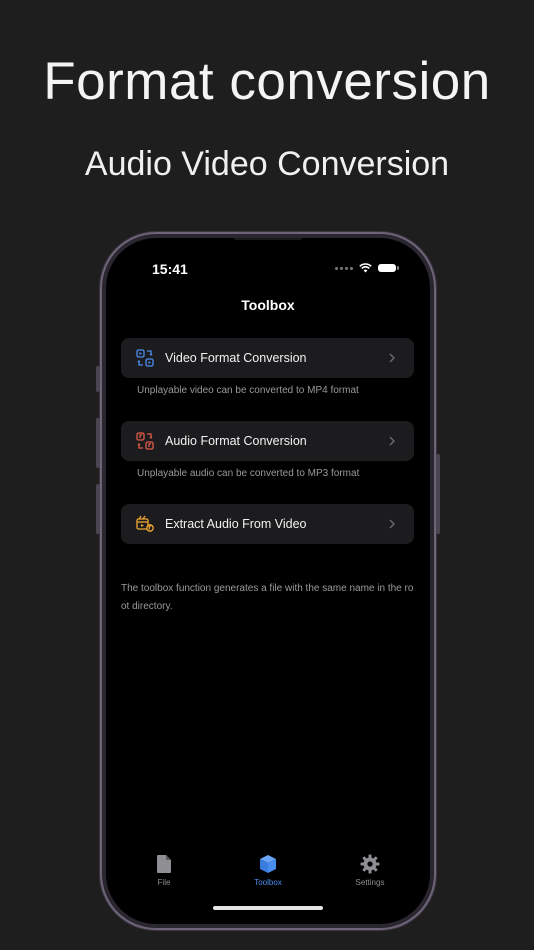 Image resolution: width=534 pixels, height=950 pixels. I want to click on phone-volume-down-button, so click(98, 509).